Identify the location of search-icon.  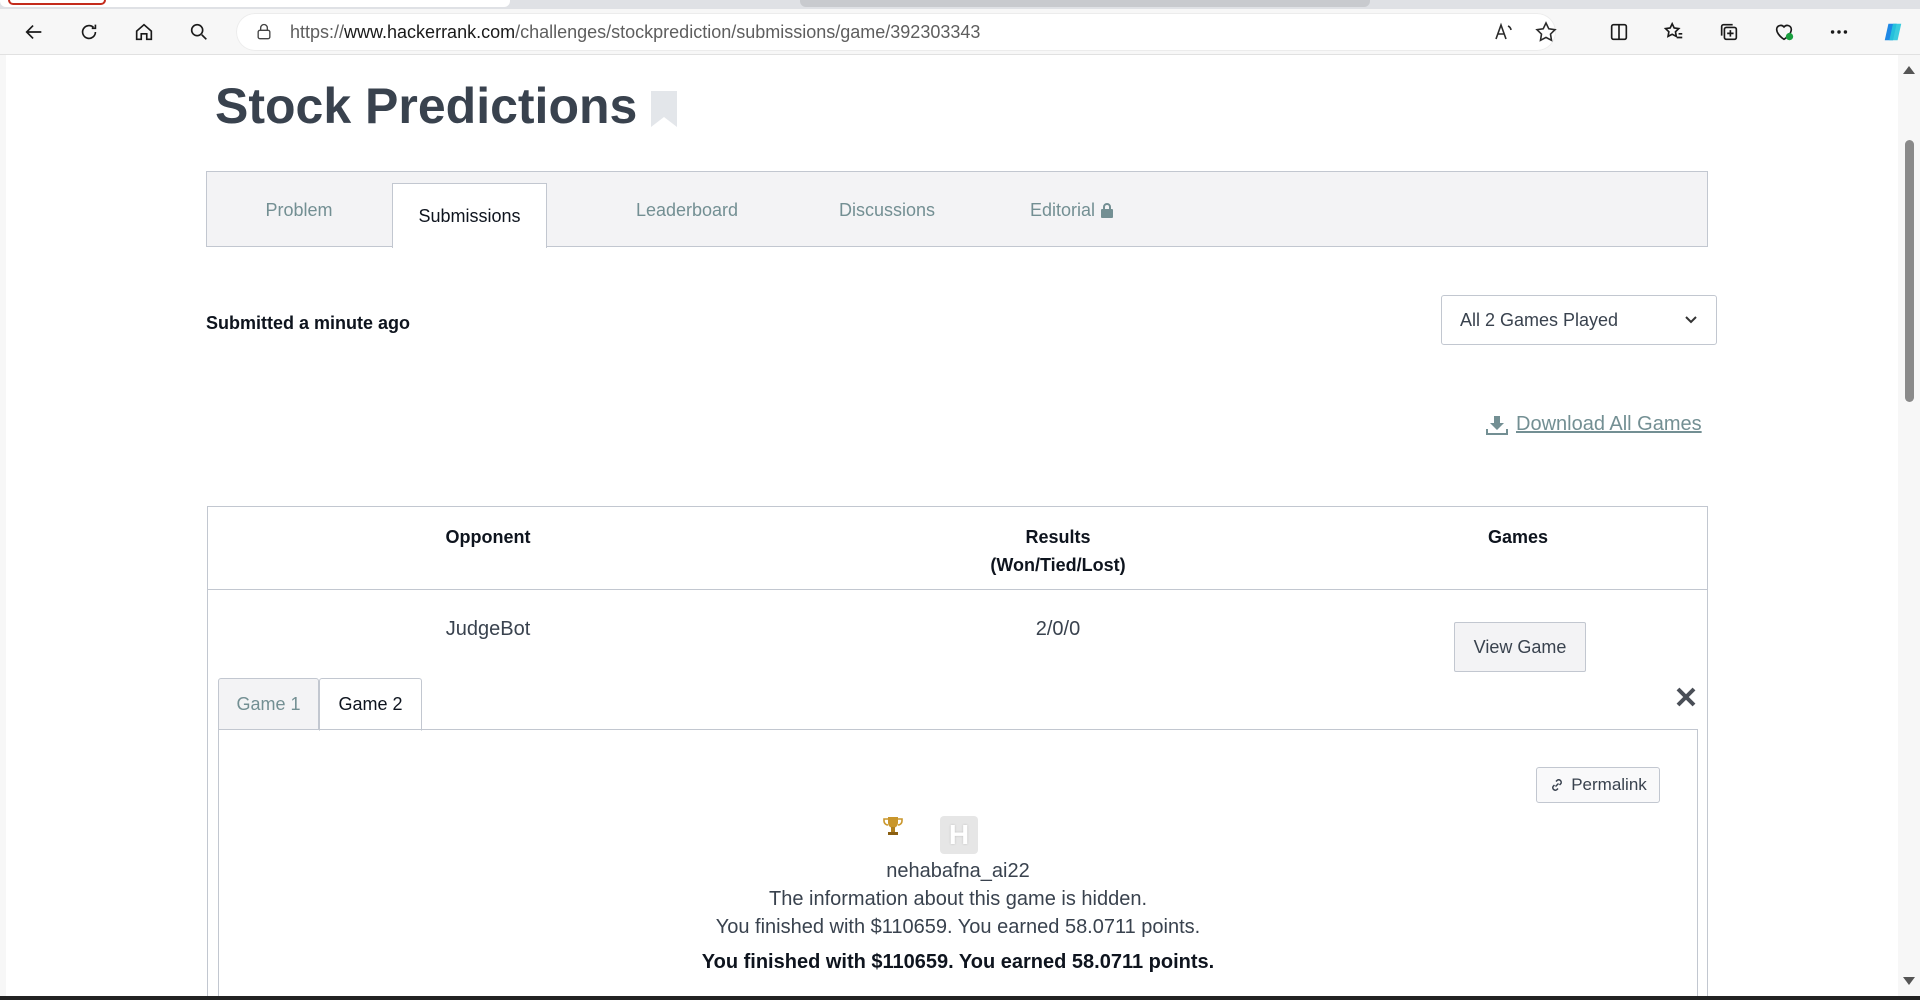
(199, 32).